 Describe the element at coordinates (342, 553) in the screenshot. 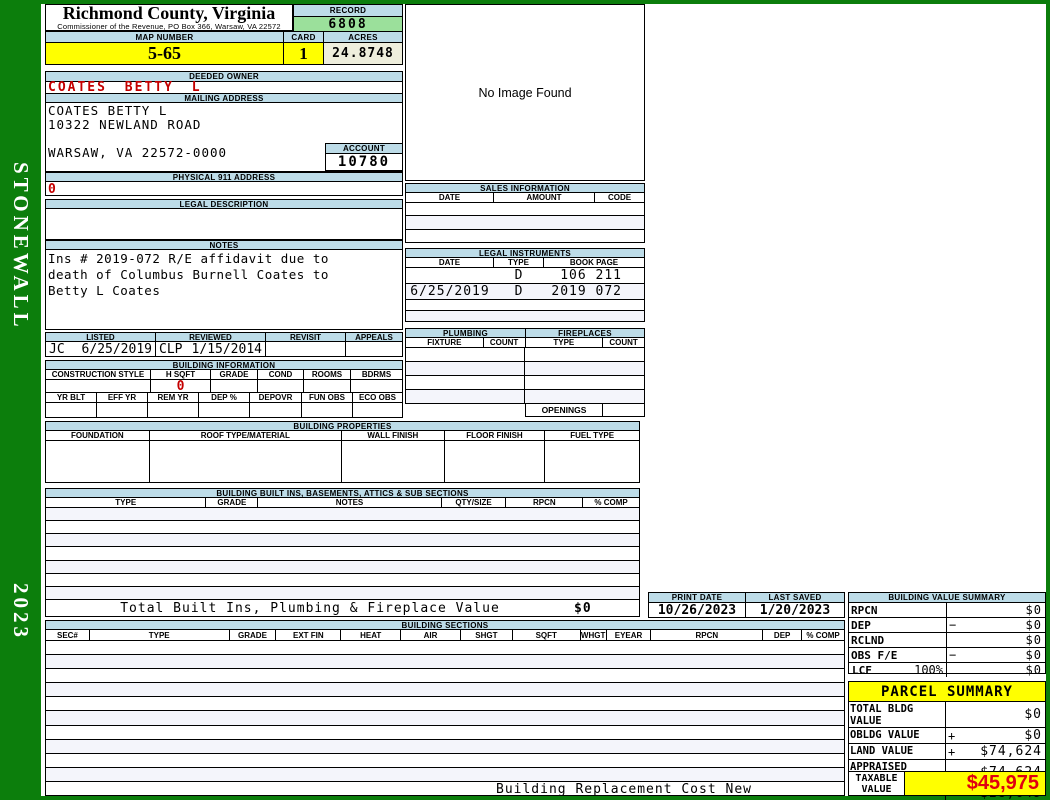

I see `built-ins-rows` at that location.